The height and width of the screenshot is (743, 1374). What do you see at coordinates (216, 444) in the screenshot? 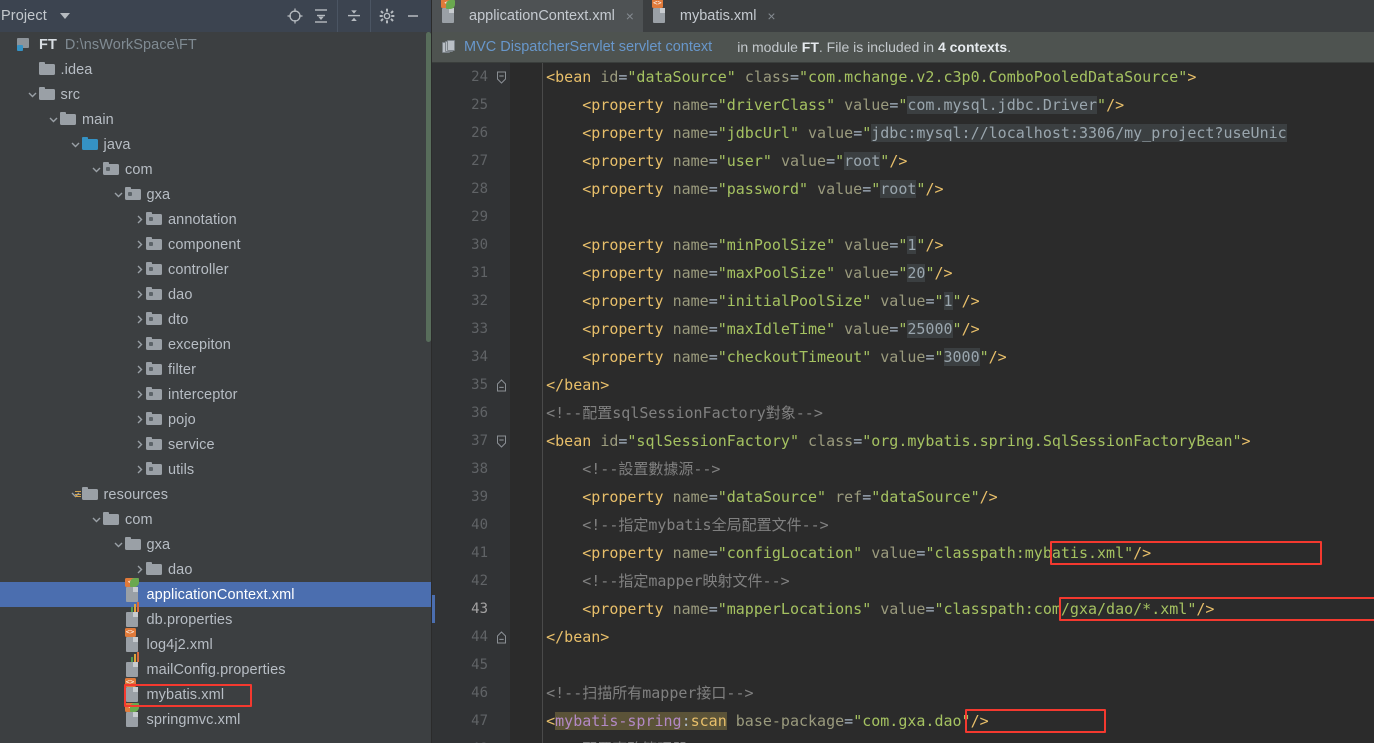
I see `tree-row: service` at bounding box center [216, 444].